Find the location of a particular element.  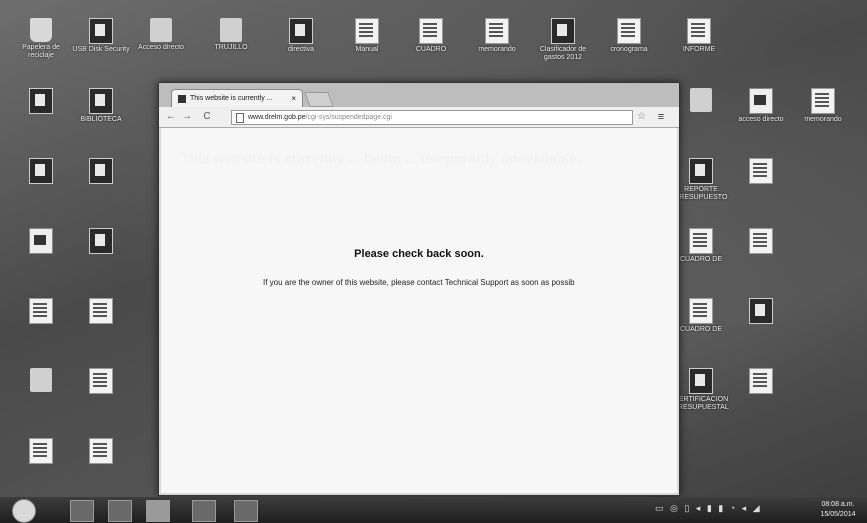

desktop-icon-label: CUADRO is located at coordinates (431, 49).